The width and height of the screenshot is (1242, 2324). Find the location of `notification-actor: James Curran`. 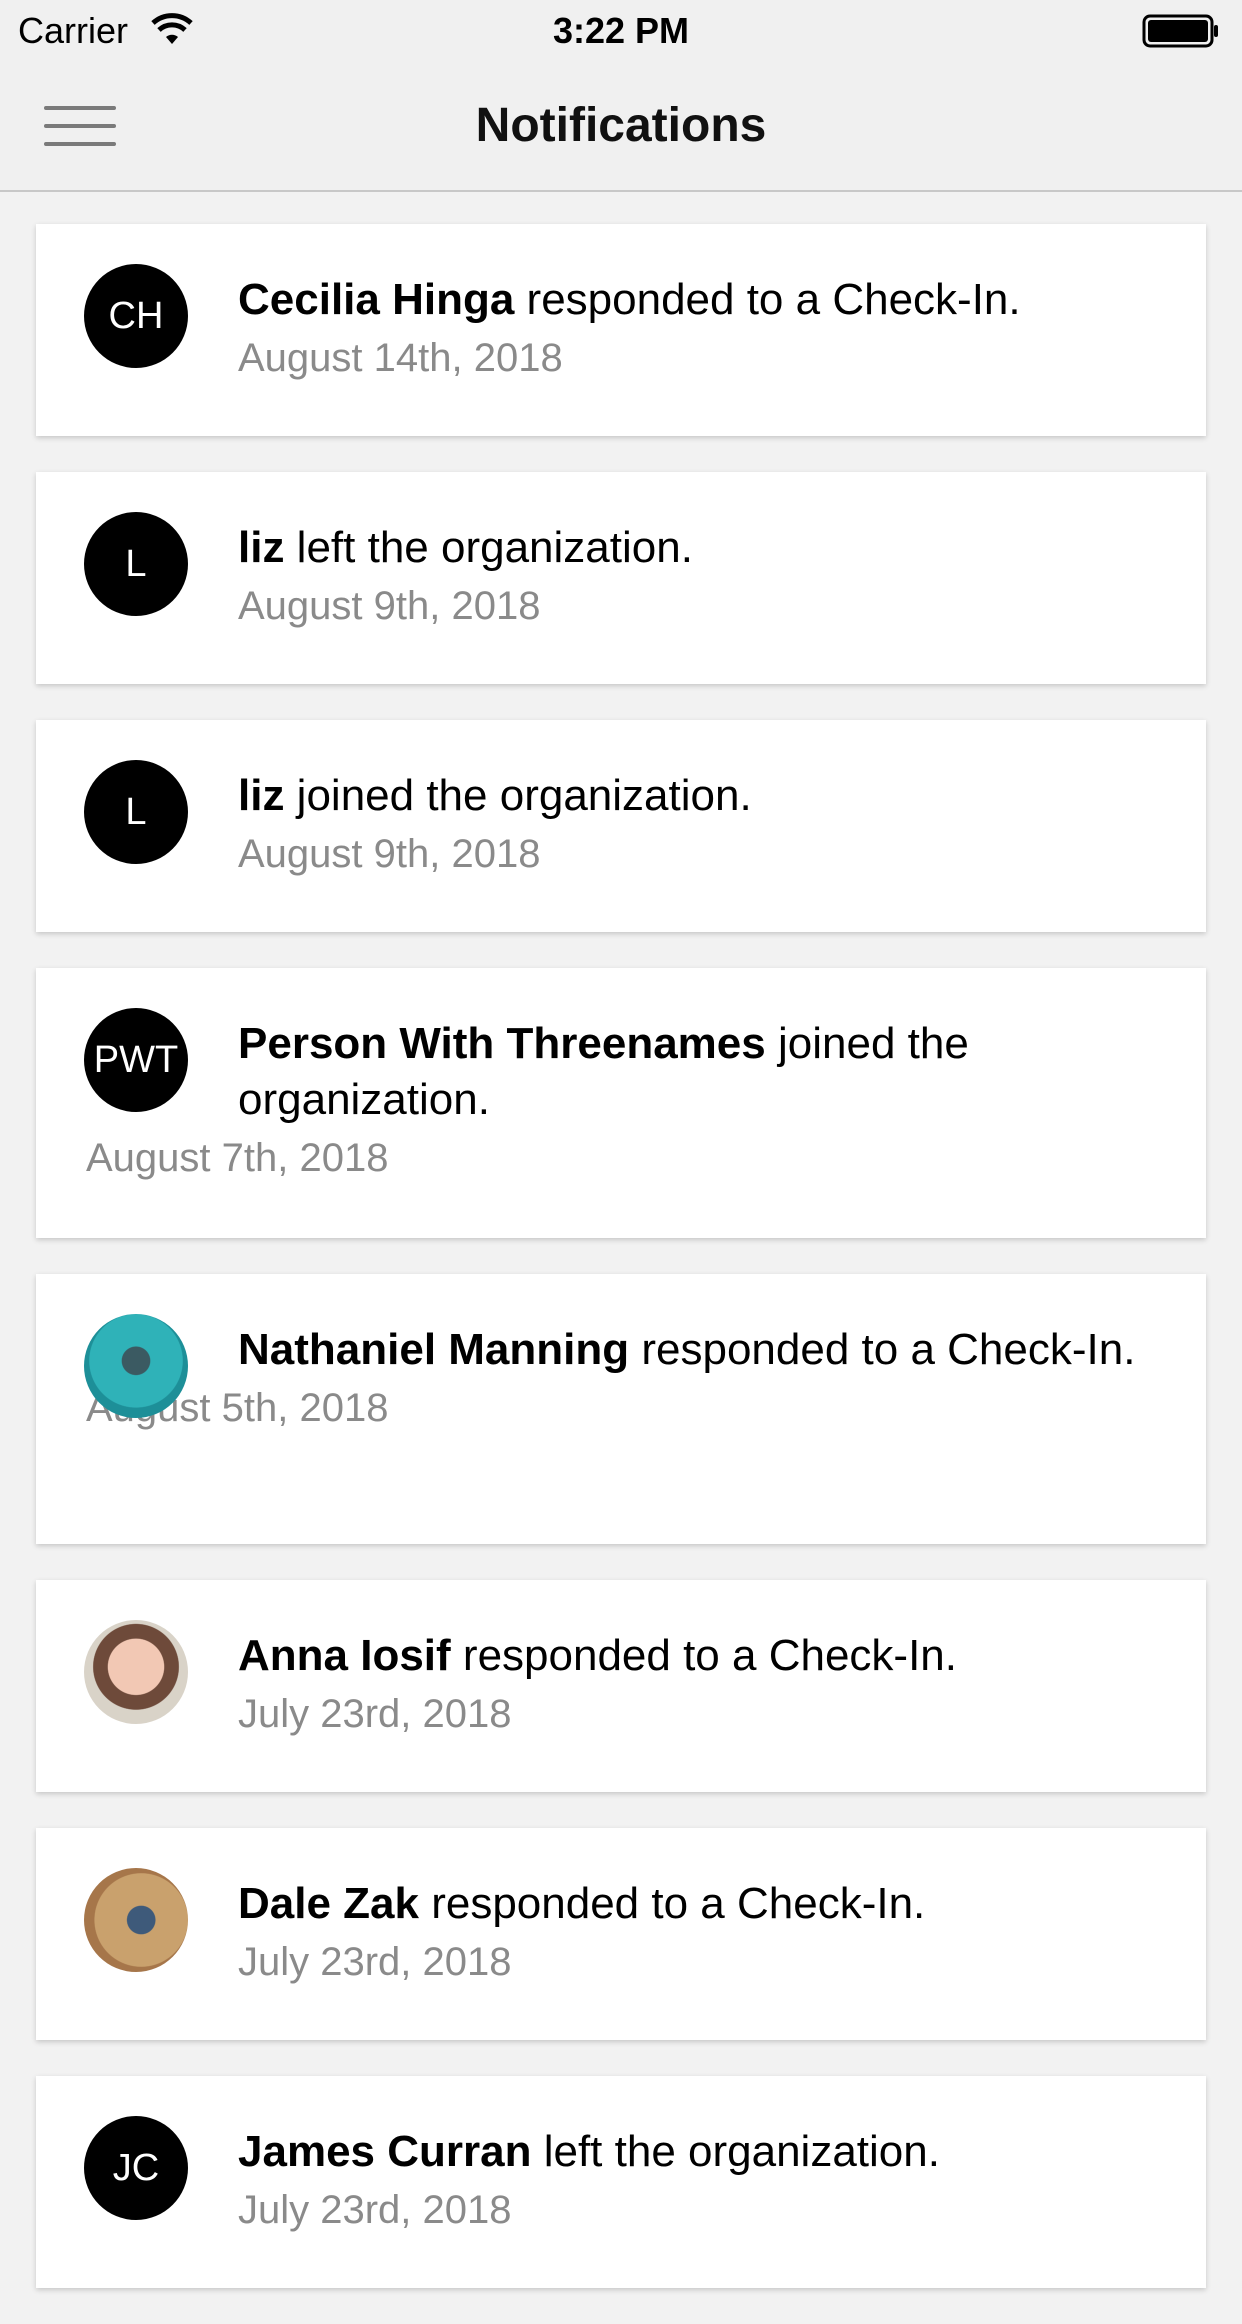

notification-actor: James Curran is located at coordinates (385, 2151).